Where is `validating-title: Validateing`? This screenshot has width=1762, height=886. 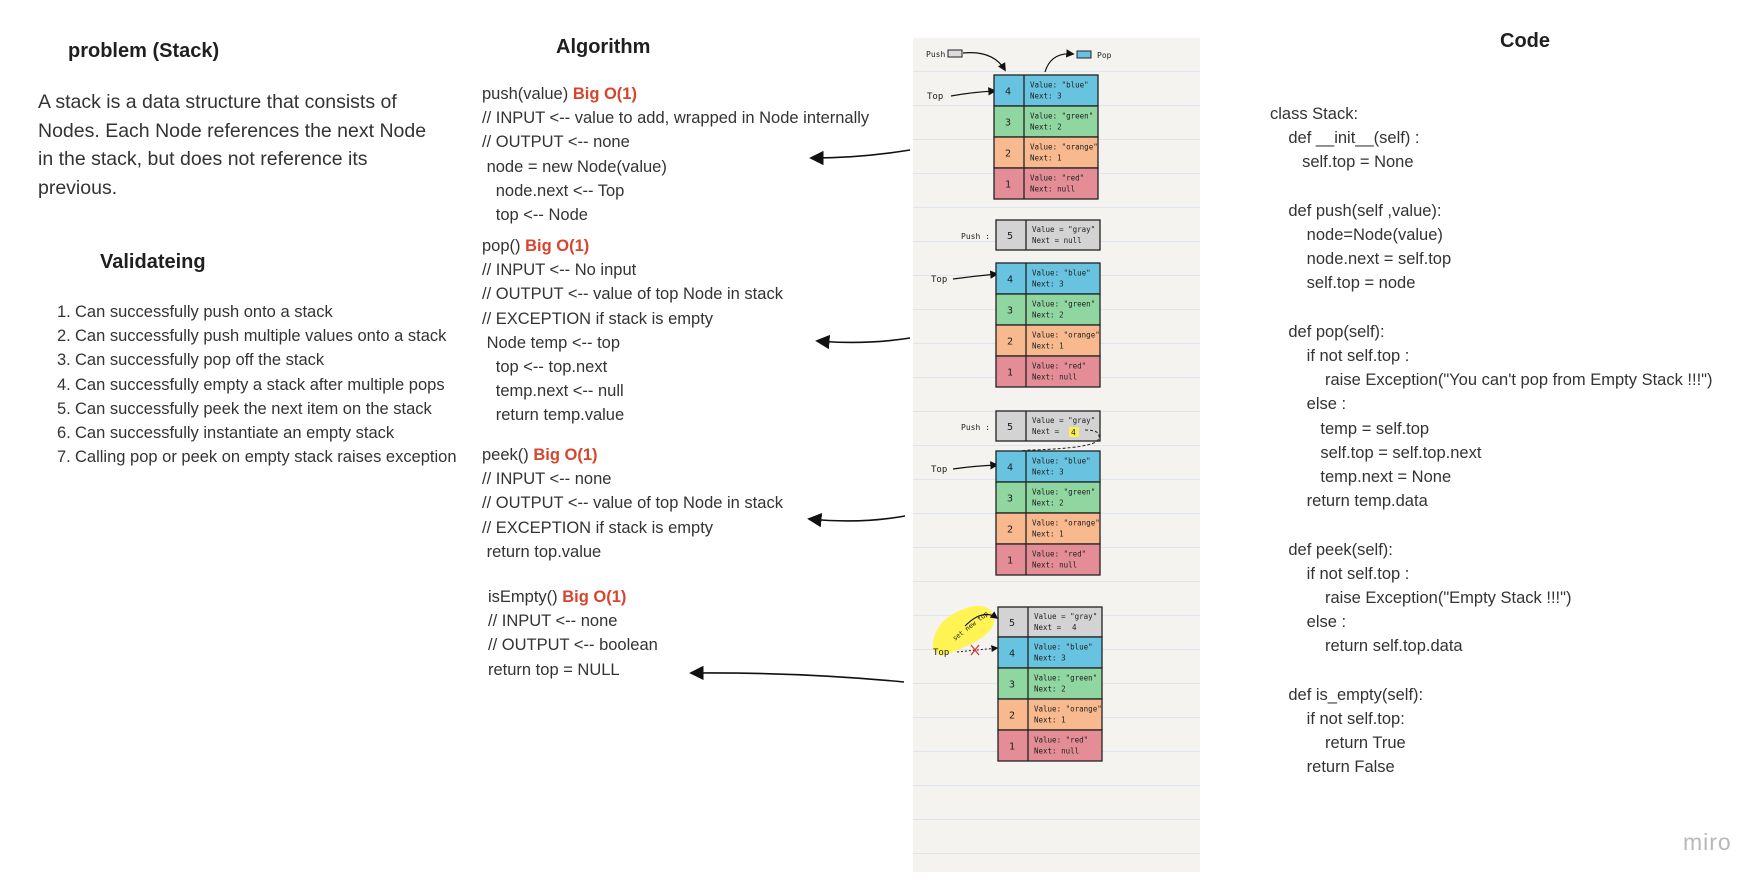 validating-title: Validateing is located at coordinates (153, 262).